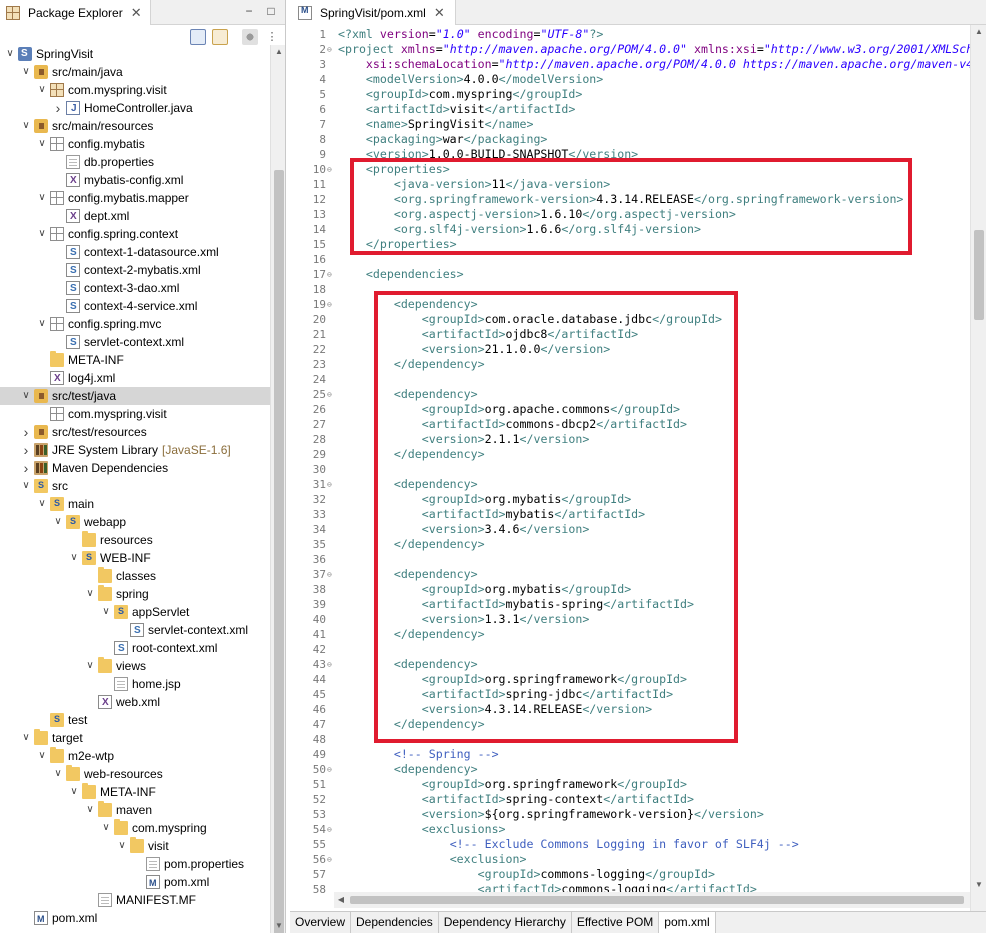 Image resolution: width=986 pixels, height=933 pixels. Describe the element at coordinates (135, 306) in the screenshot. I see `tree-item: context-4-service.xml` at that location.